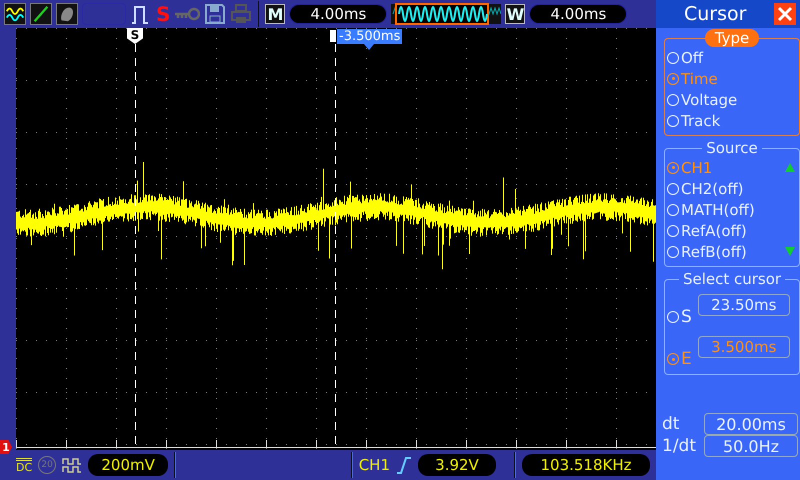 This screenshot has height=480, width=800. Describe the element at coordinates (785, 14) in the screenshot. I see `close-button` at that location.